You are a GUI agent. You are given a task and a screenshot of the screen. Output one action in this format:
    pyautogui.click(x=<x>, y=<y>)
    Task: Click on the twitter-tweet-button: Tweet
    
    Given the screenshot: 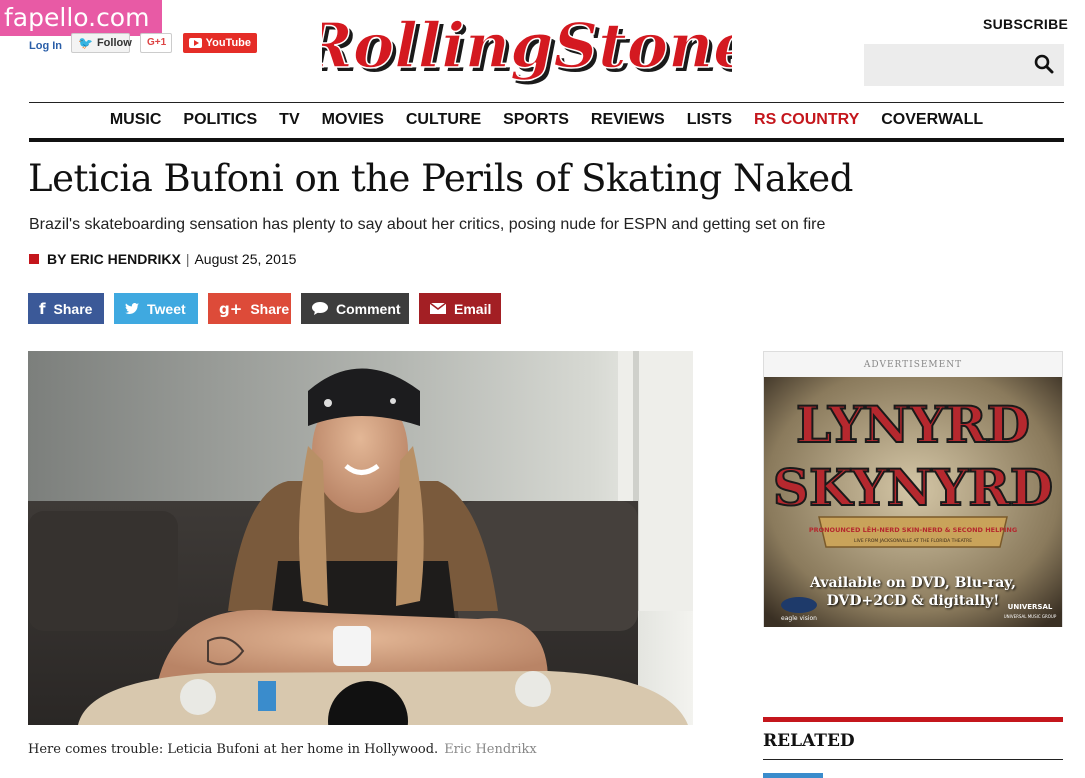 What is the action you would take?
    pyautogui.click(x=156, y=308)
    